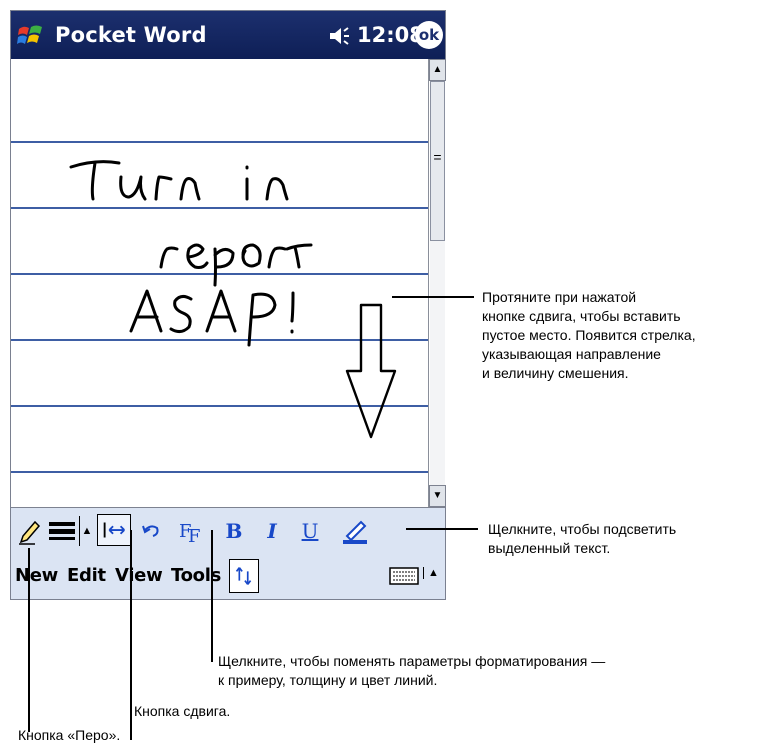 The width and height of the screenshot is (773, 746). Describe the element at coordinates (69, 735) in the screenshot. I see `callout-pen-button-text: Кнопка «Перо».` at that location.